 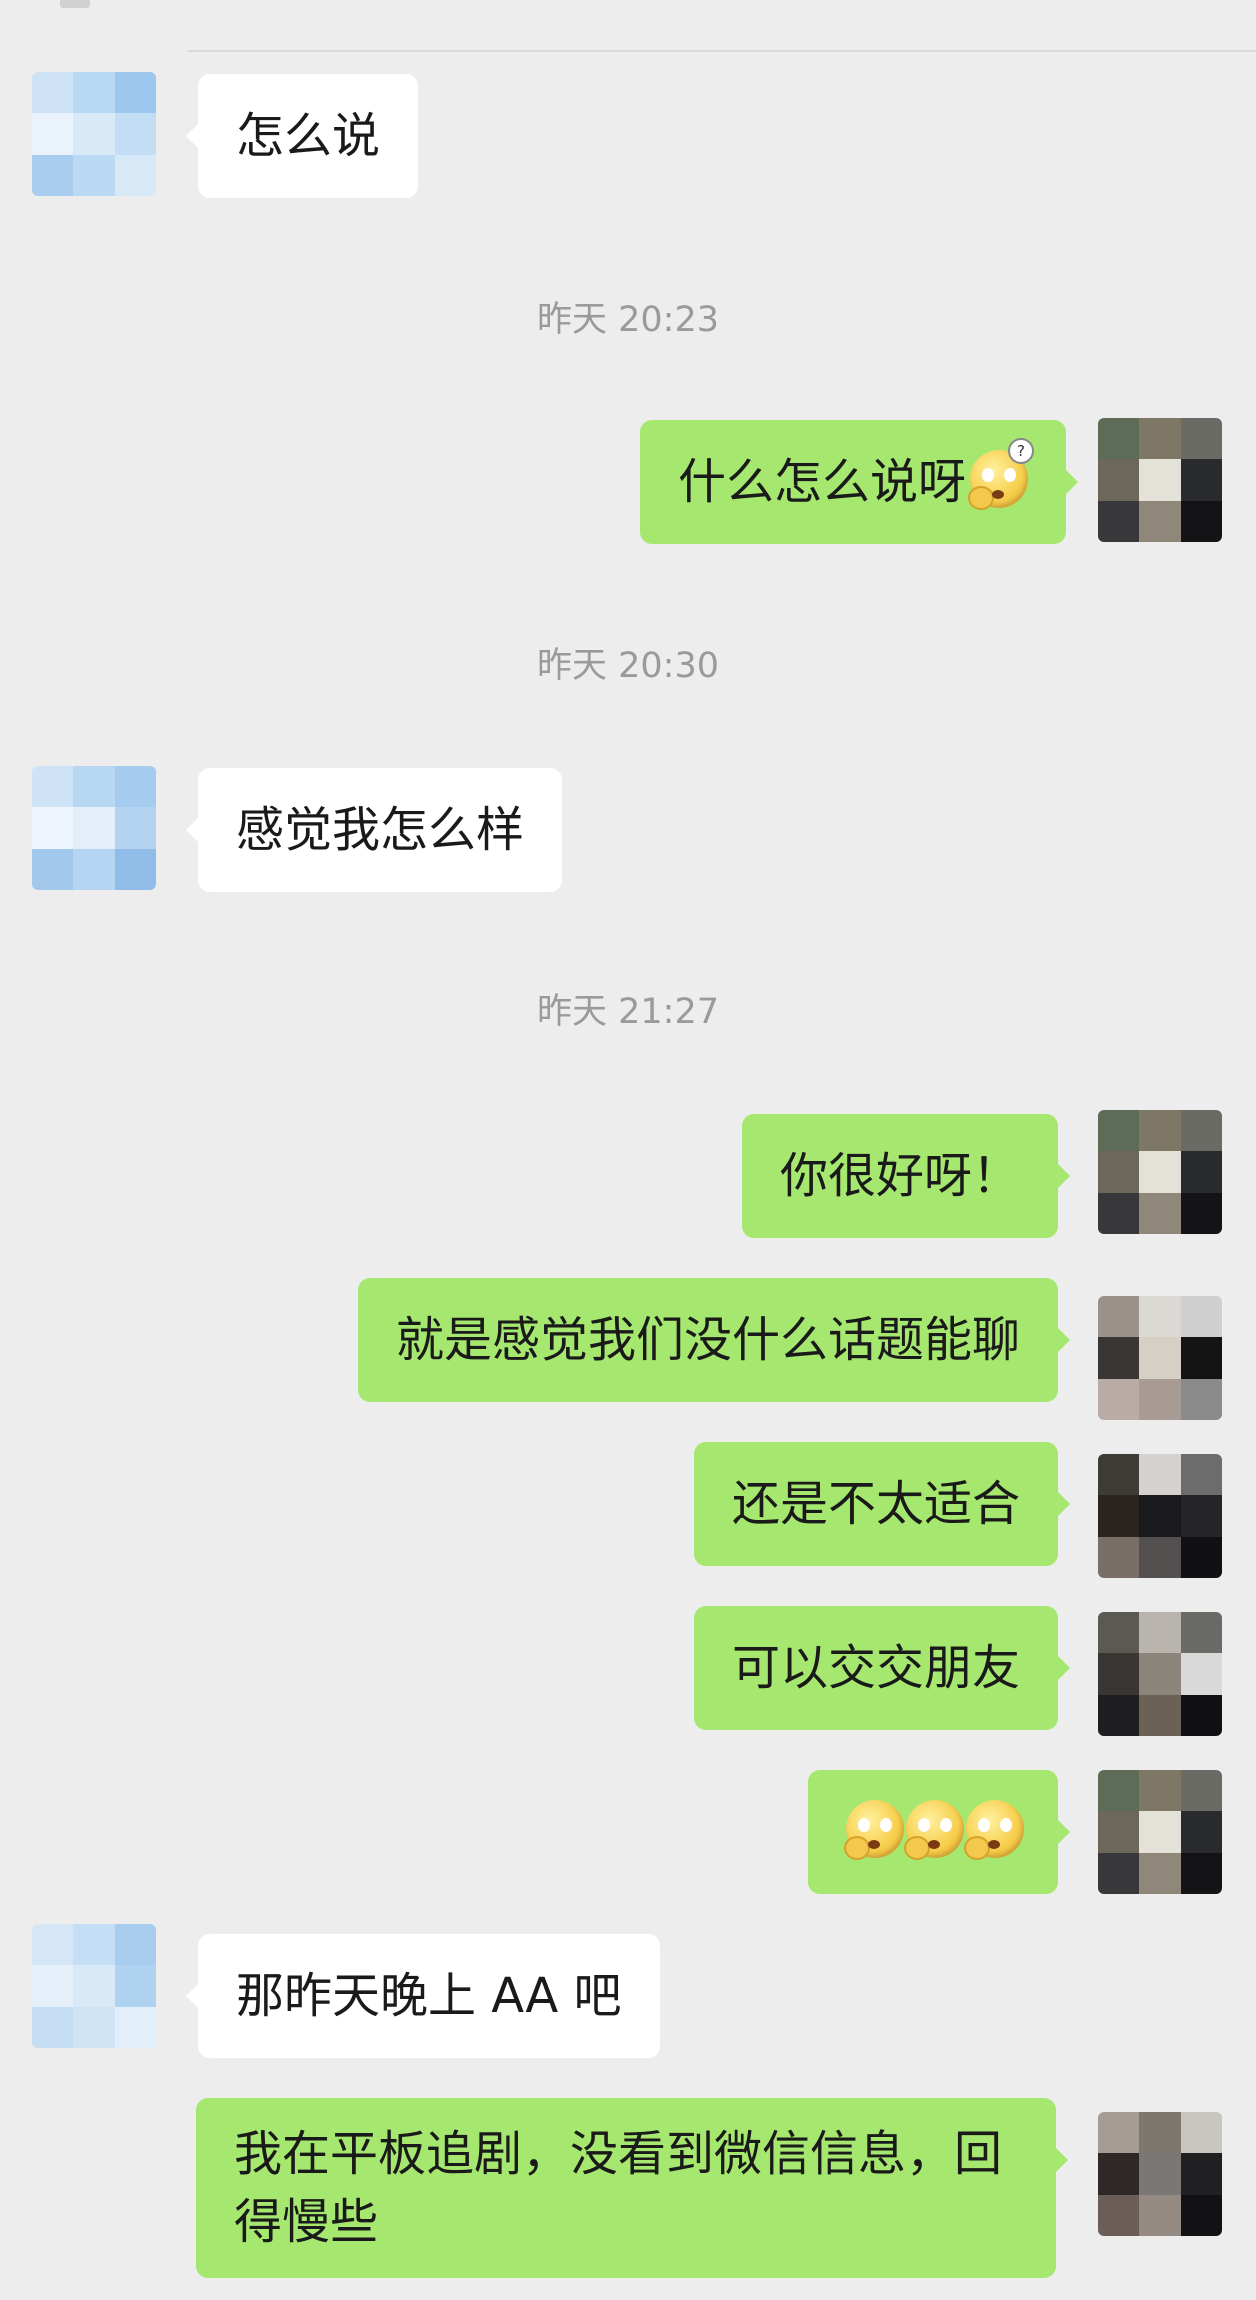 What do you see at coordinates (1001, 474) in the screenshot?
I see `face-with-question-emoji: ?` at bounding box center [1001, 474].